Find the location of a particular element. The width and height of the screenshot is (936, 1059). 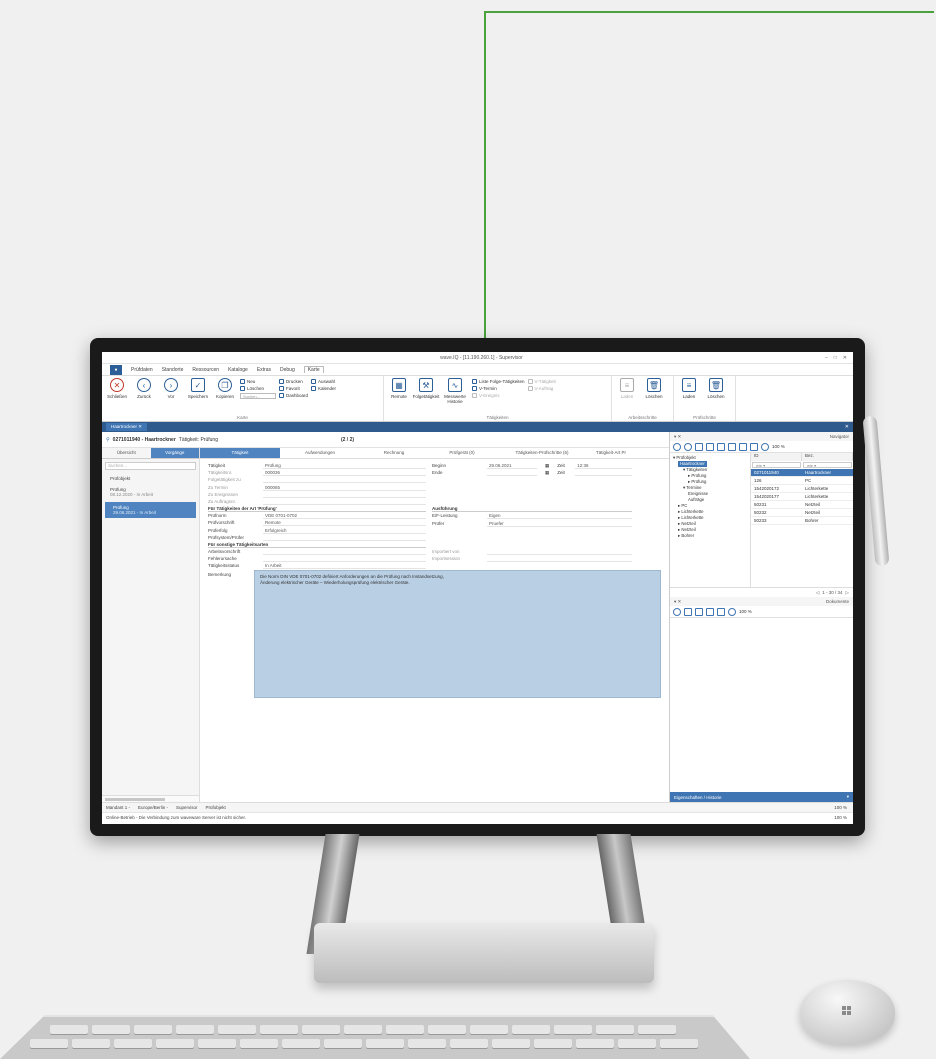

table-row: 1542020177 Lichterkette is located at coordinates (802, 497).